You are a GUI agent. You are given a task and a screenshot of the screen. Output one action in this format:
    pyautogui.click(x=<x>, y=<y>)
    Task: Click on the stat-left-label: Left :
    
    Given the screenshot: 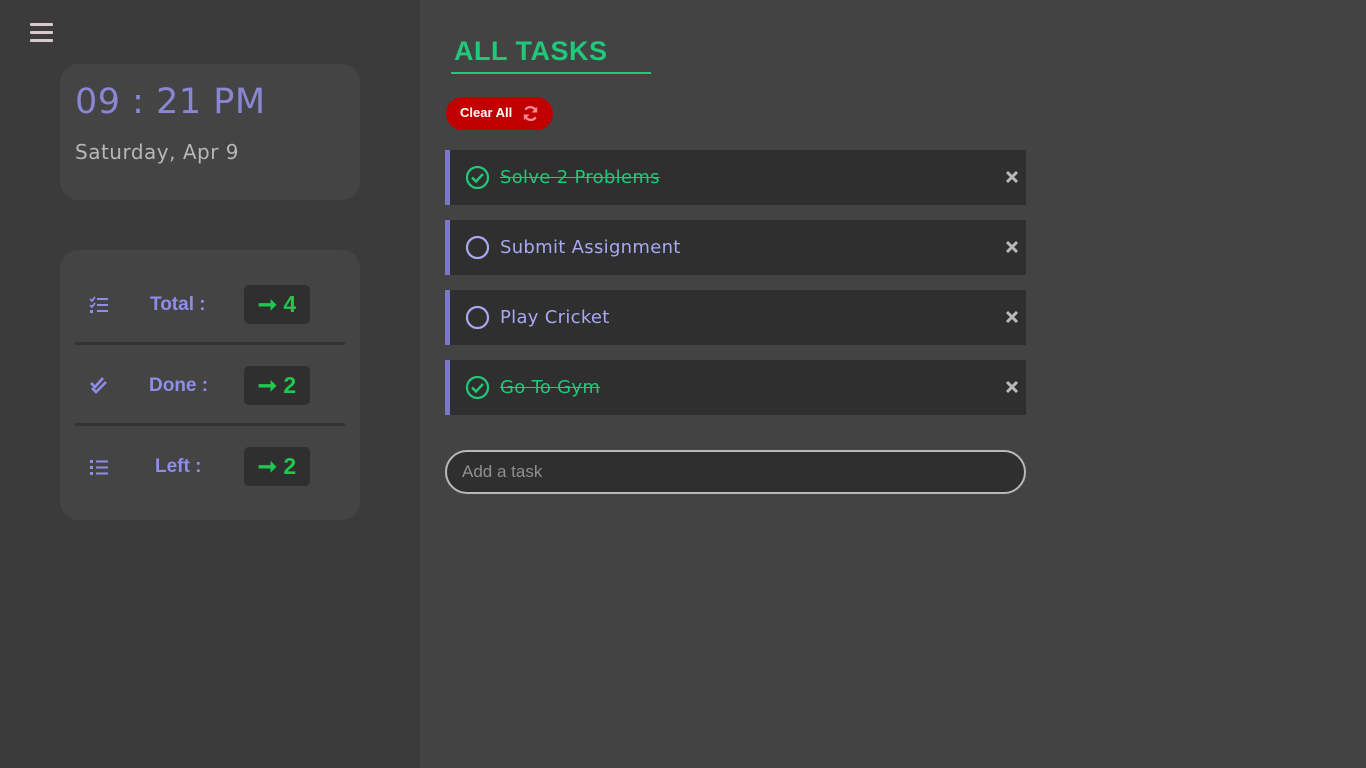 What is the action you would take?
    pyautogui.click(x=178, y=466)
    